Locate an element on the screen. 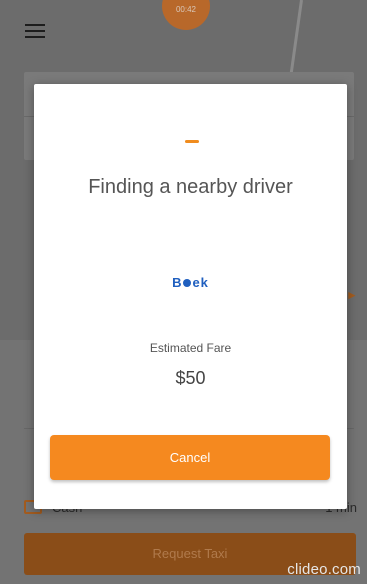  logo-dot-icon is located at coordinates (187, 283).